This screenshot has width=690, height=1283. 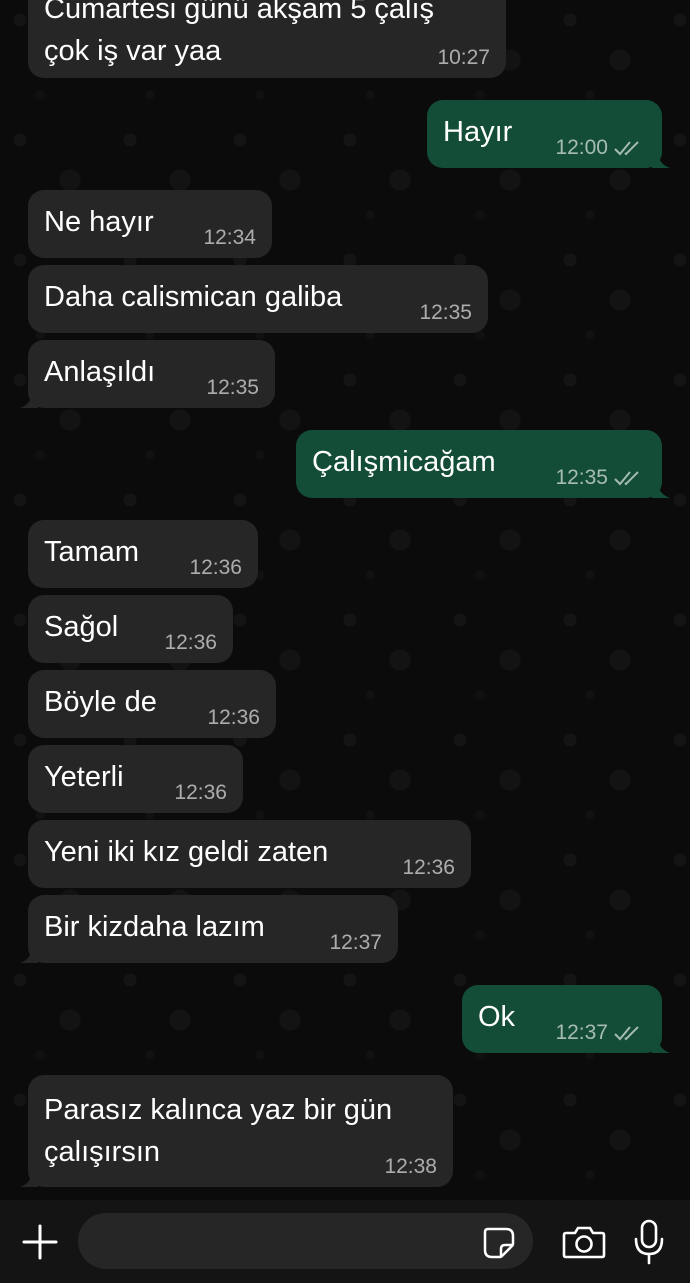 I want to click on message-text: Parasız kalınca yaz bir gün çalışırsın, so click(x=218, y=1131).